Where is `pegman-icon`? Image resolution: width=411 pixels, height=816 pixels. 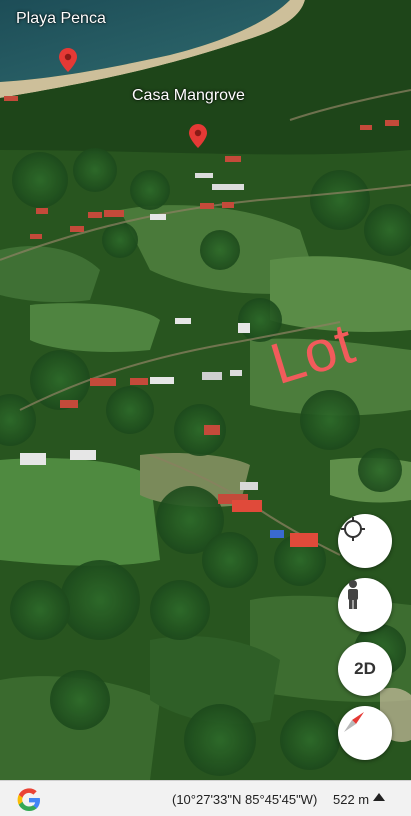 pegman-icon is located at coordinates (353, 594).